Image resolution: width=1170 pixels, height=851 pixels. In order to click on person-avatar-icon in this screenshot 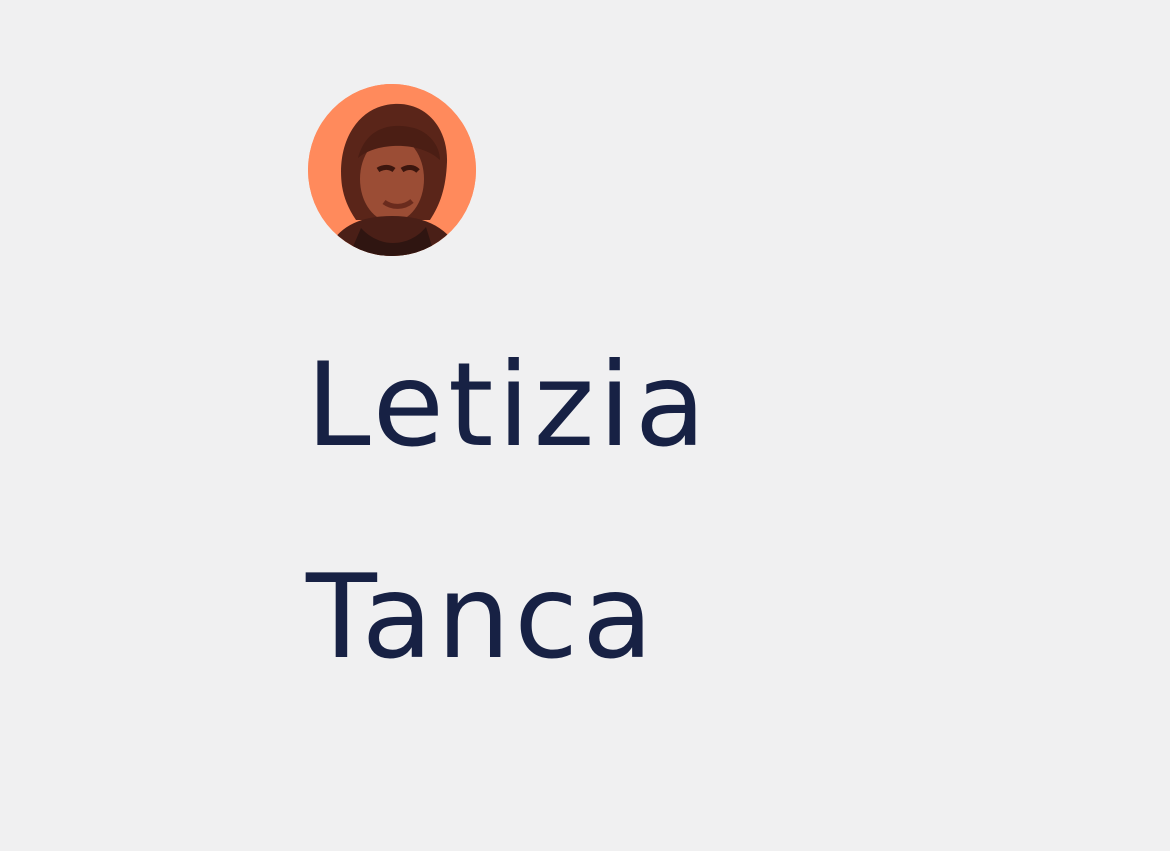, I will do `click(392, 170)`.